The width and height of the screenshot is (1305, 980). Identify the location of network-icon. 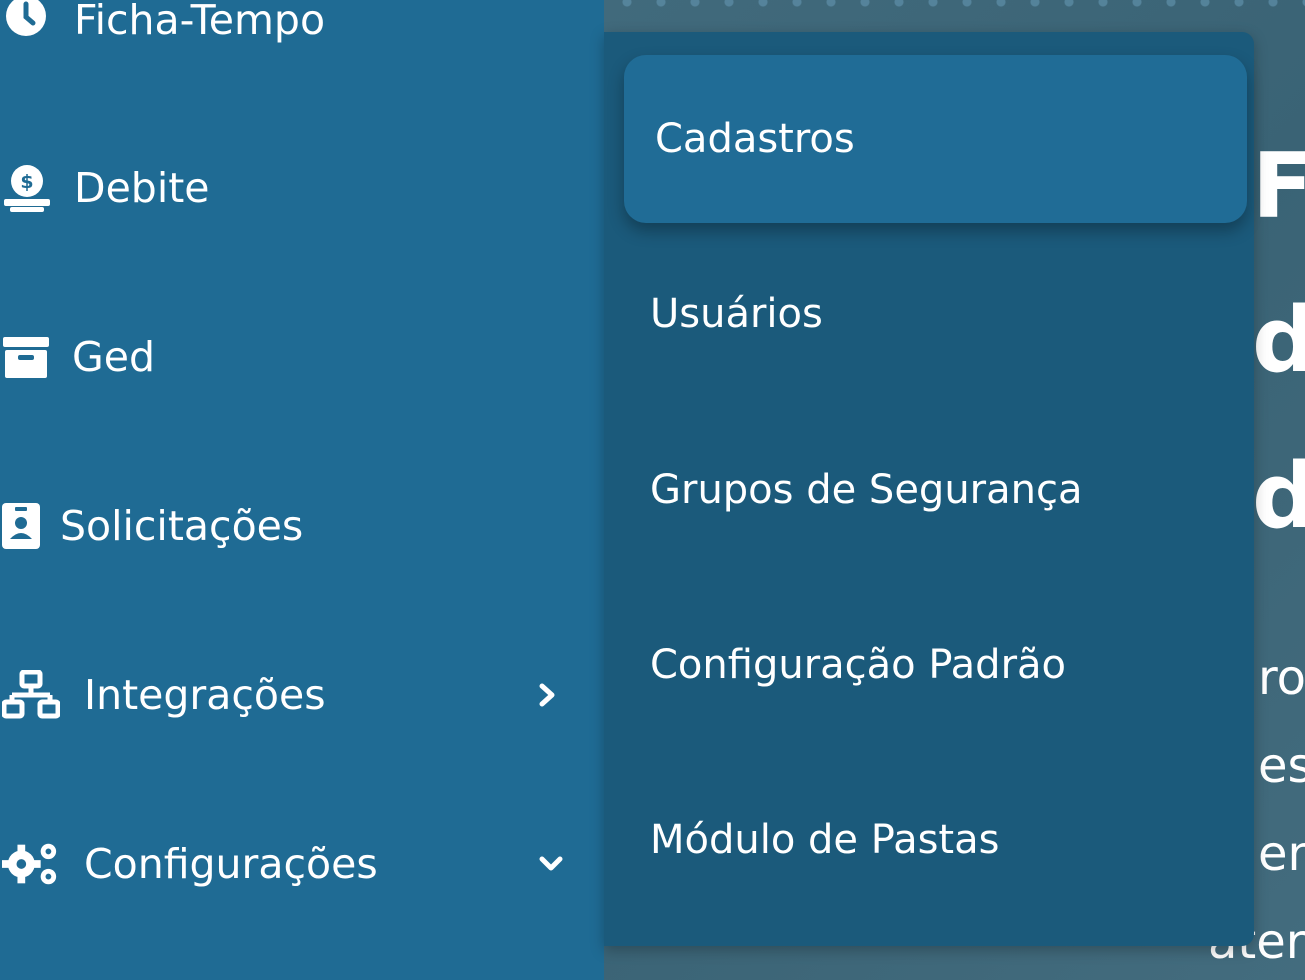
(31, 695).